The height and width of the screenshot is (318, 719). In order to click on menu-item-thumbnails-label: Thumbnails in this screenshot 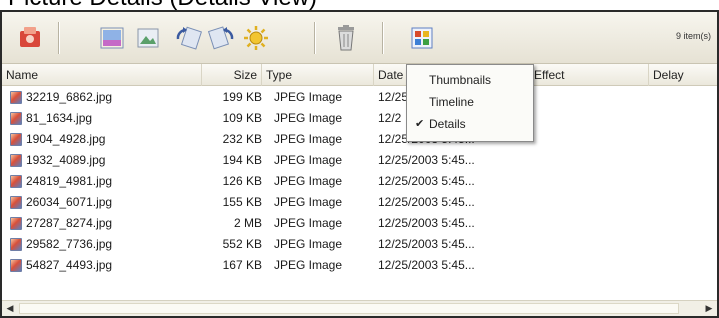, I will do `click(460, 80)`.